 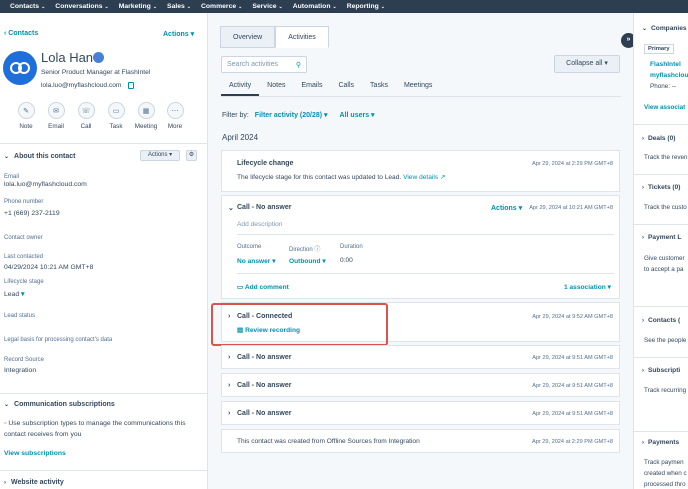 I want to click on collapse-all-button: Collapse all ▾, so click(x=587, y=64).